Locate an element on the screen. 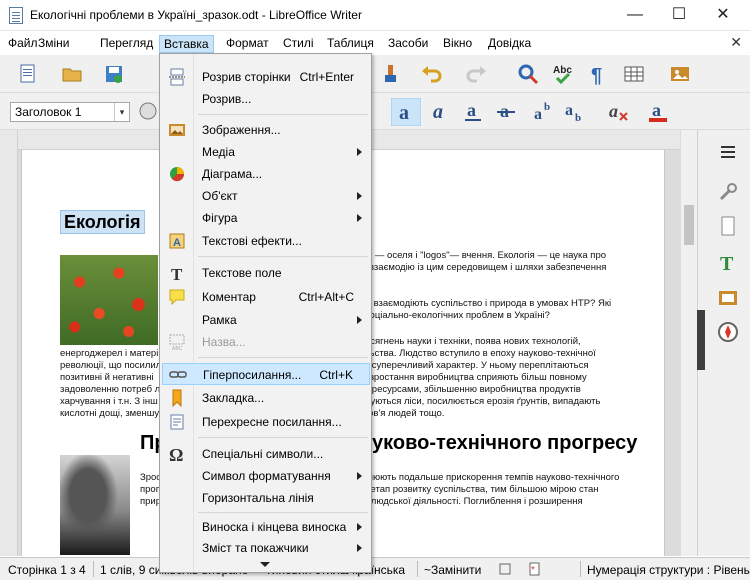  clone-formatting-icon is located at coordinates (390, 74).